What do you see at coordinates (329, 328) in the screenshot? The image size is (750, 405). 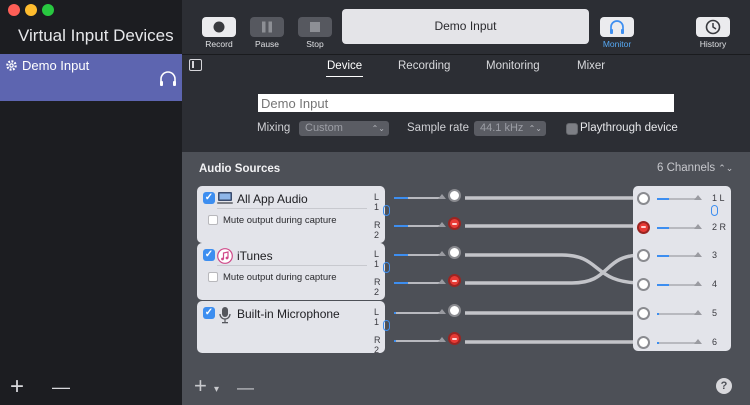 I see `source-card: ✓ Built-in Microphone L 1R 2` at bounding box center [329, 328].